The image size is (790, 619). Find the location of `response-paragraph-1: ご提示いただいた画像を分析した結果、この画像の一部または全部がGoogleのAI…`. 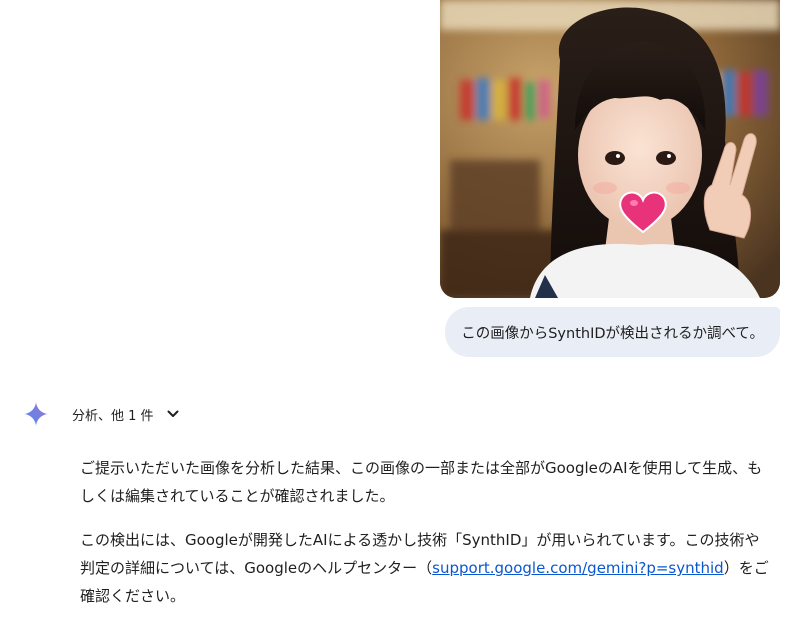

response-paragraph-1: ご提示いただいた画像を分析した結果、この画像の一部または全部がGoogleのAI… is located at coordinates (421, 482).